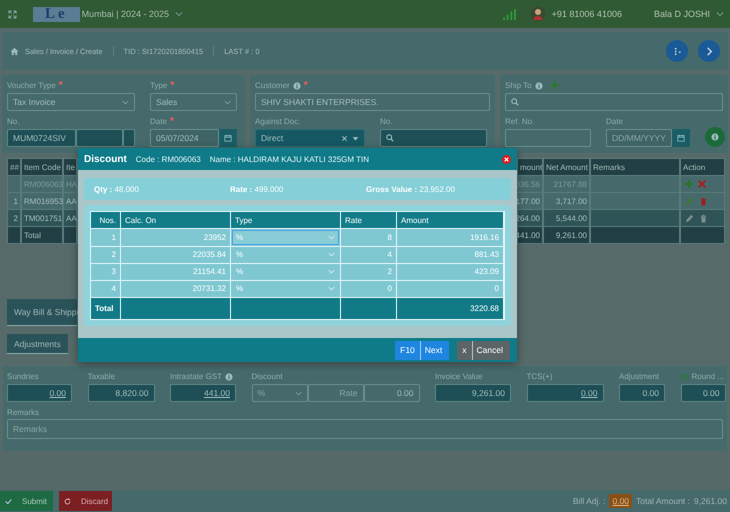 The height and width of the screenshot is (512, 730). What do you see at coordinates (257, 189) in the screenshot?
I see `summary-value: Rate : 499.000` at bounding box center [257, 189].